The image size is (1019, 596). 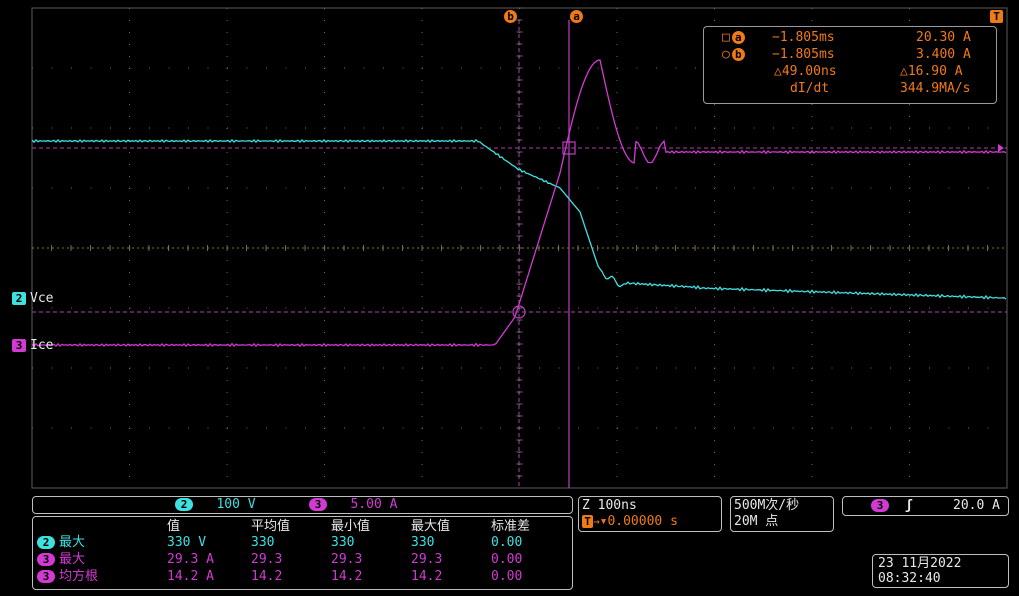 What do you see at coordinates (587, 521) in the screenshot?
I see `trigger-offset-icon: T` at bounding box center [587, 521].